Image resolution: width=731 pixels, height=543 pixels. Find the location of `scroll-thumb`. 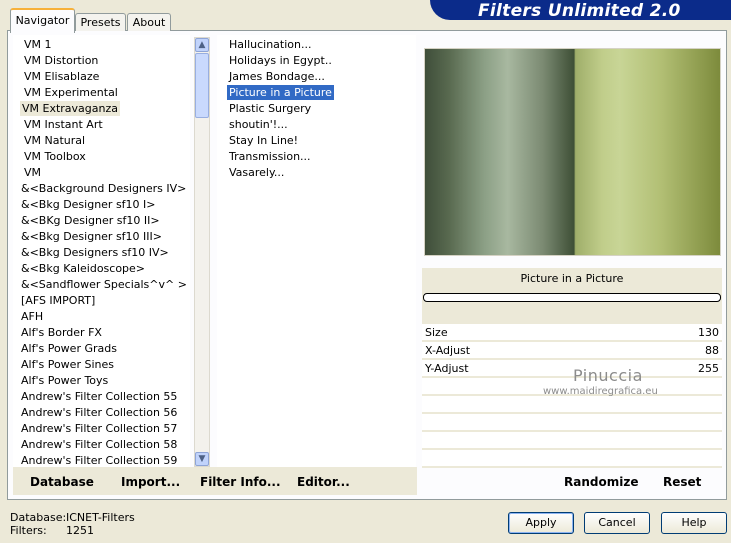

scroll-thumb is located at coordinates (202, 85).